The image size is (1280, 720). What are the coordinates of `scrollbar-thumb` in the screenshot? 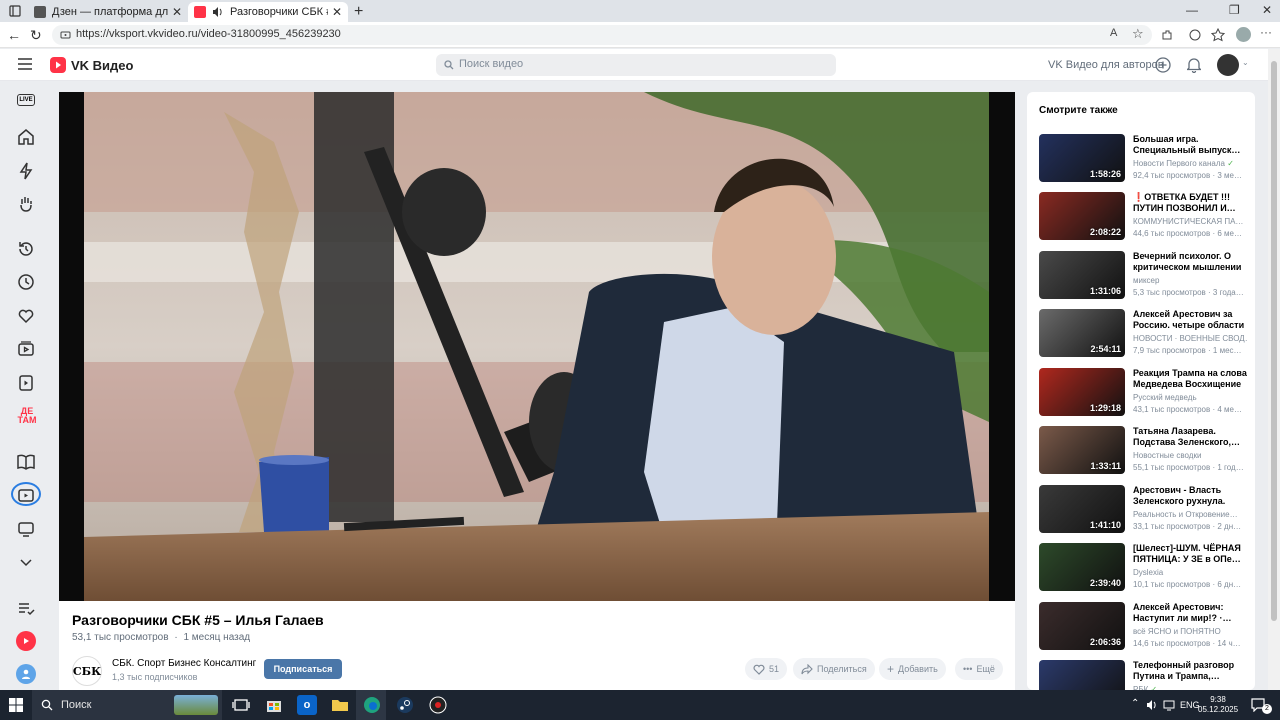 It's located at (1274, 341).